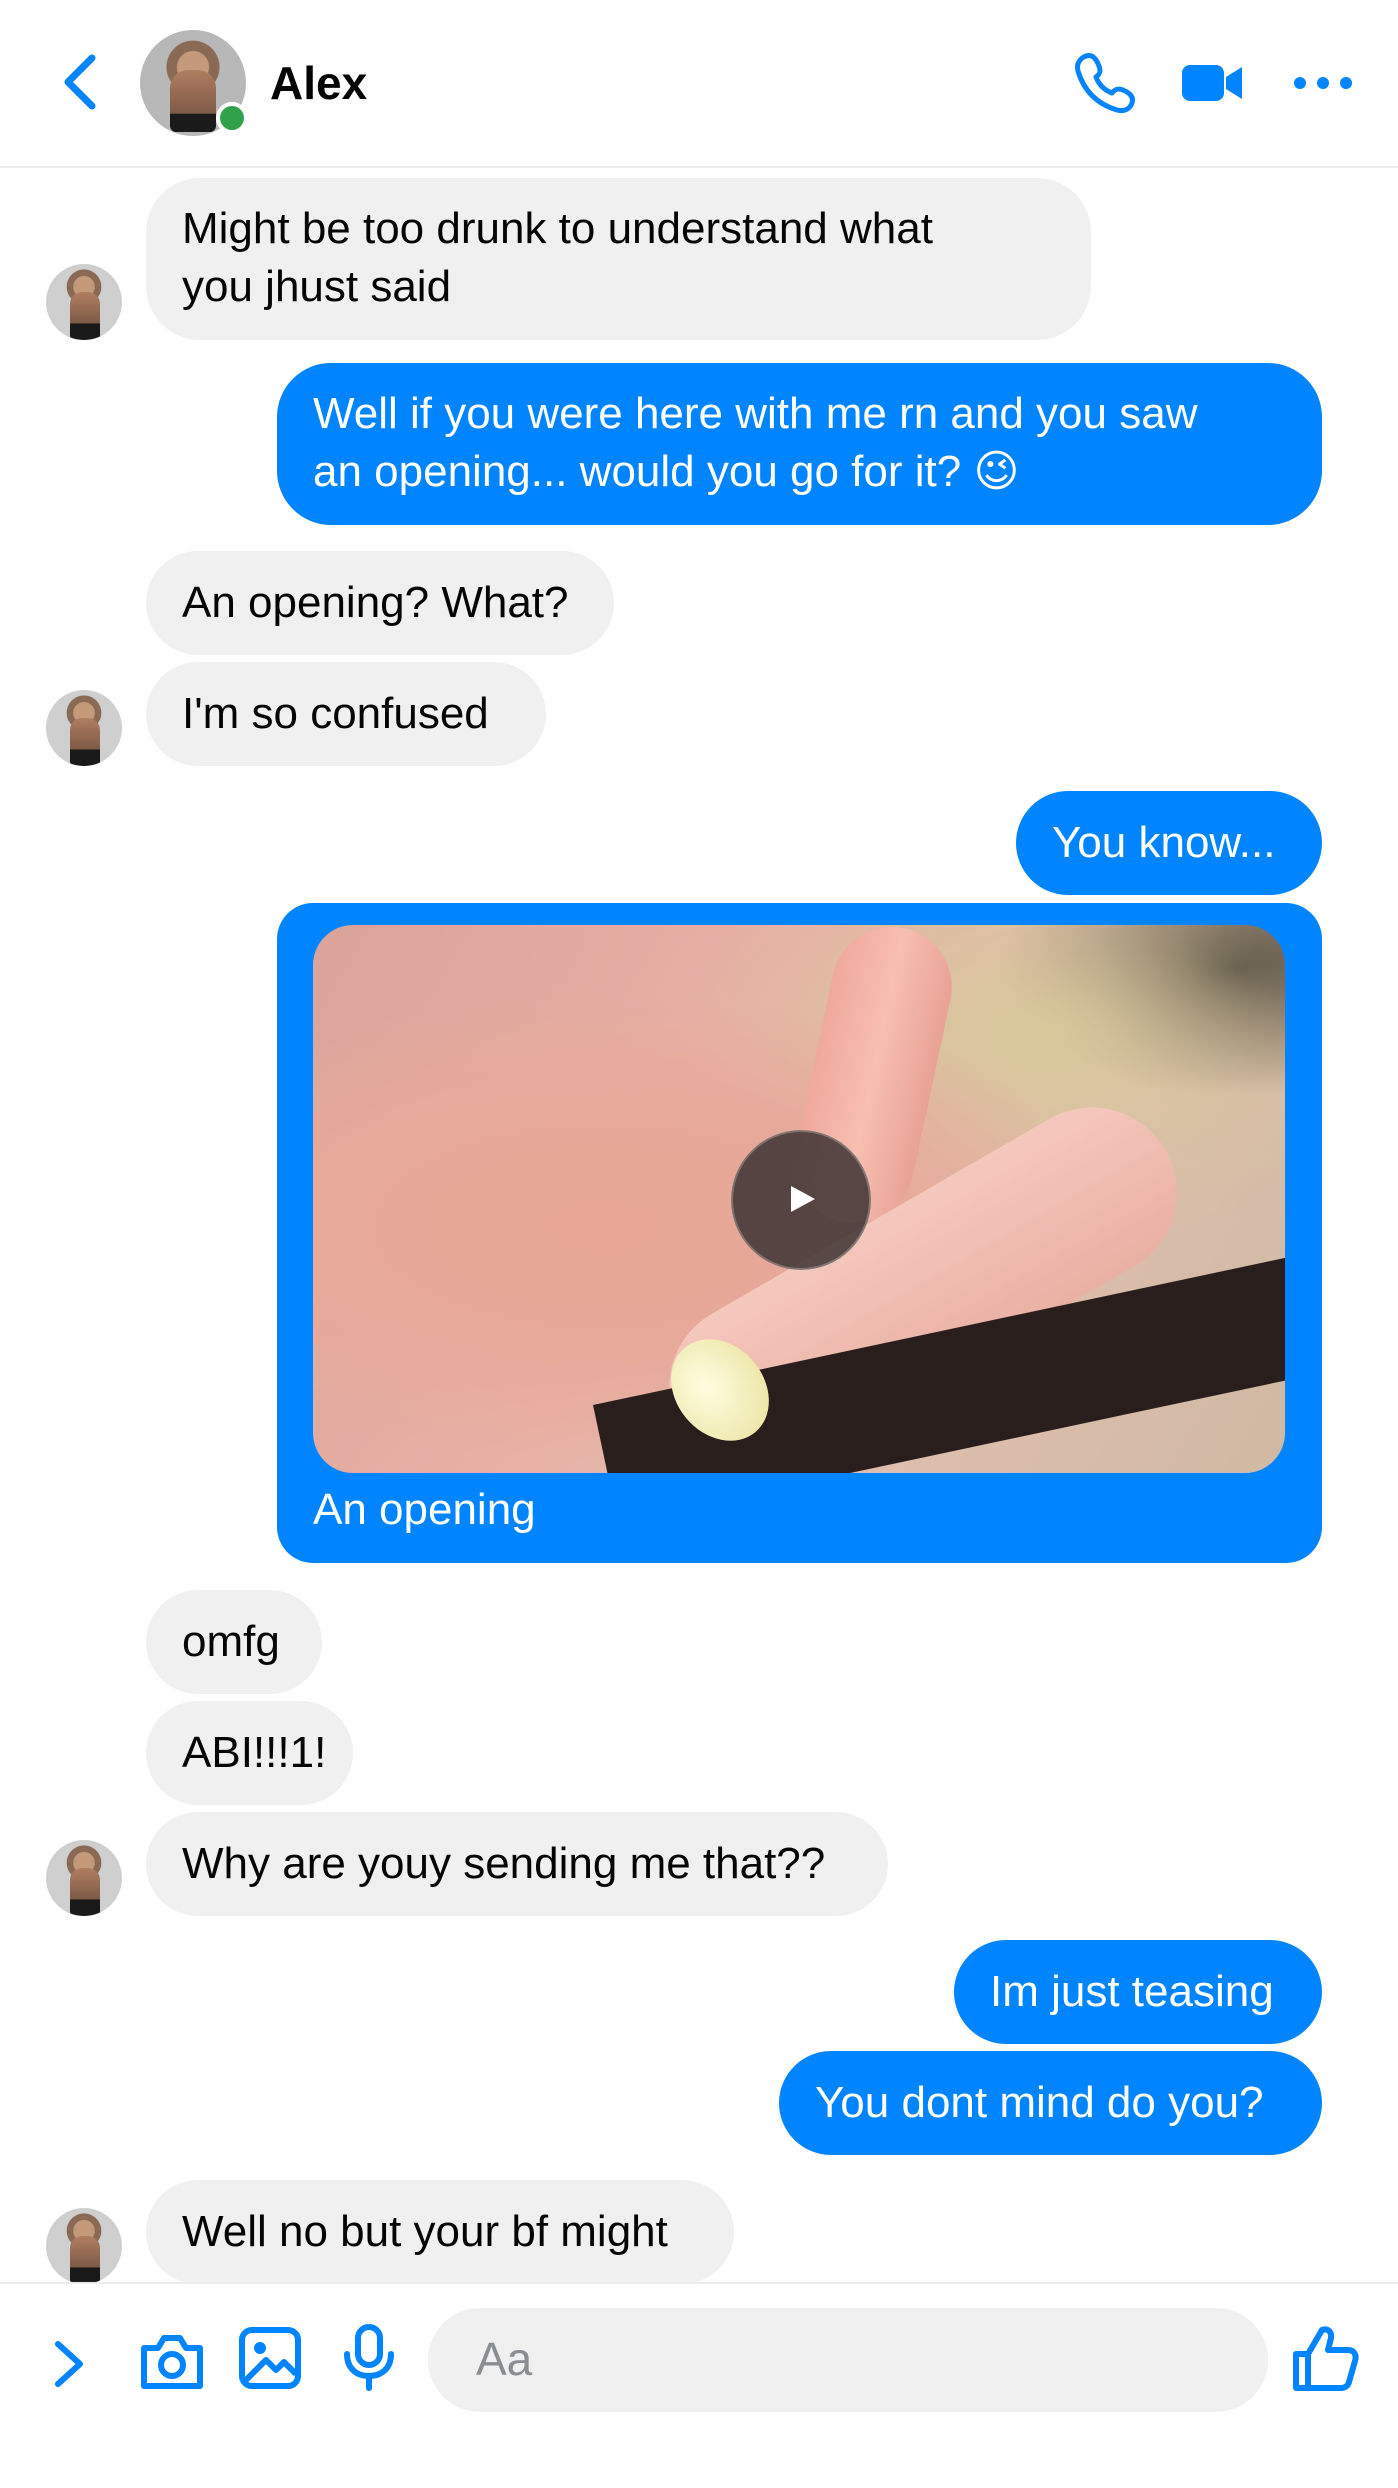  I want to click on expand-chevron-icon, so click(70, 2366).